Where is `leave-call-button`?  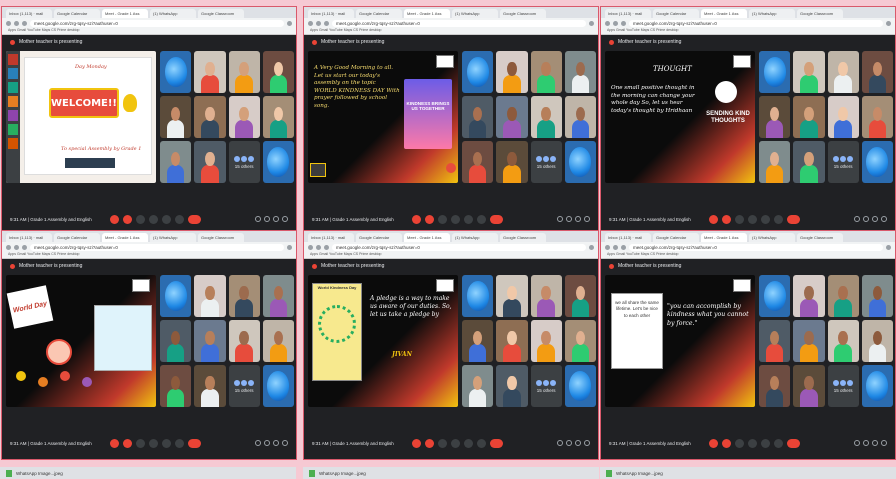
leave-call-button is located at coordinates (496, 443).